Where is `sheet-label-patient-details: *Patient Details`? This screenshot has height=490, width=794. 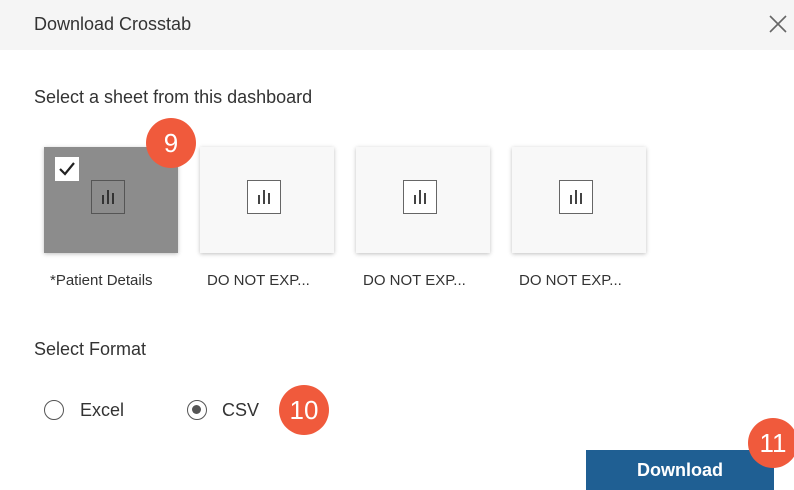 sheet-label-patient-details: *Patient Details is located at coordinates (101, 280).